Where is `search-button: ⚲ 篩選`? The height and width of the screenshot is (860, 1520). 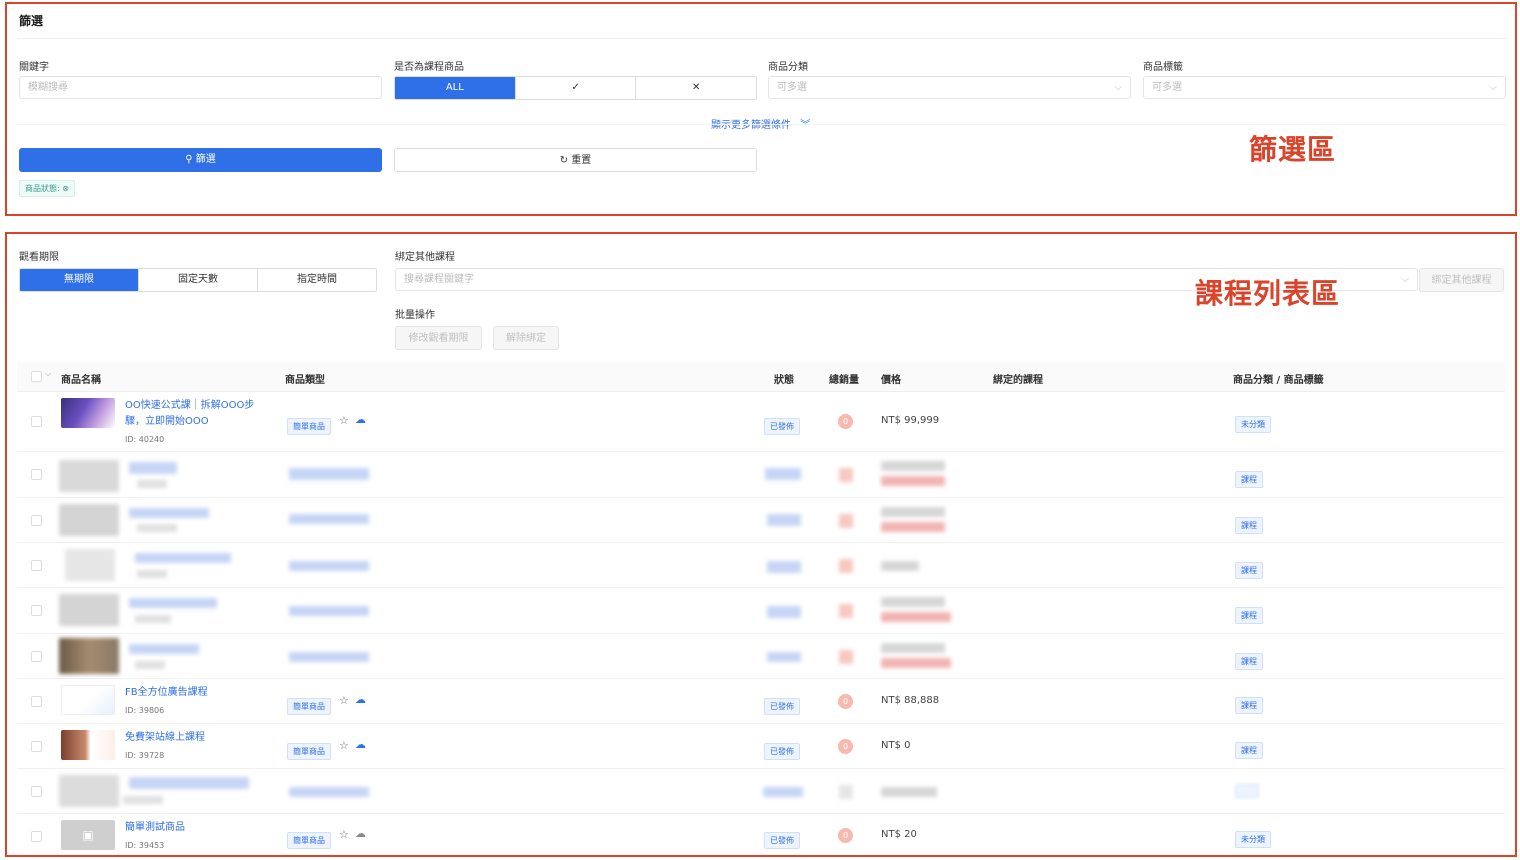
search-button: ⚲ 篩選 is located at coordinates (200, 160).